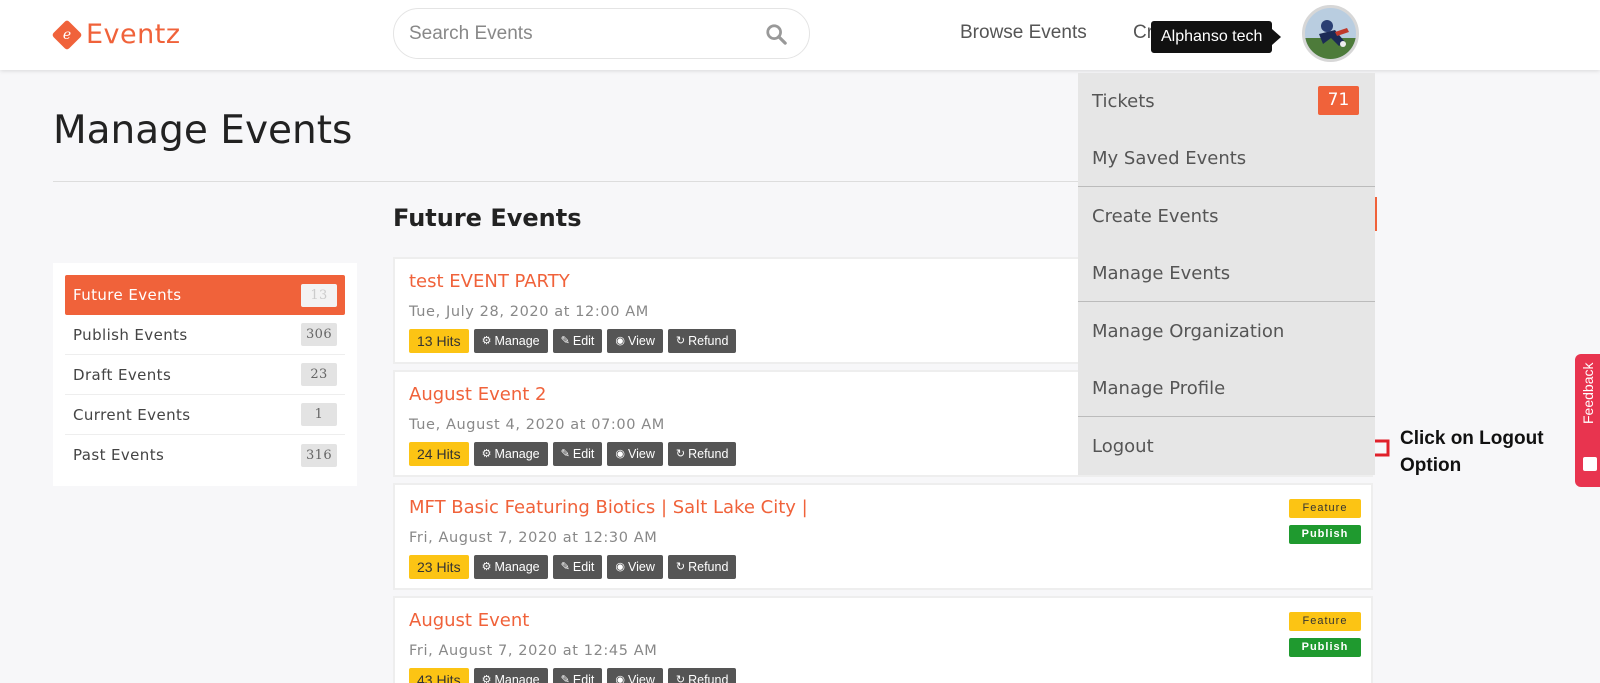 The width and height of the screenshot is (1600, 683). What do you see at coordinates (205, 455) in the screenshot?
I see `sidebar-item-past-events: Past Events 316` at bounding box center [205, 455].